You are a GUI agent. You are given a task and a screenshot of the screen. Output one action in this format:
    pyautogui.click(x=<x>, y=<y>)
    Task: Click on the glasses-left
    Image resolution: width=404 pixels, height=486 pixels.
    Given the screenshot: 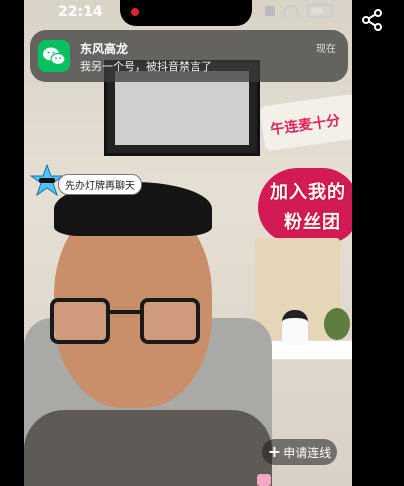 What is the action you would take?
    pyautogui.click(x=80, y=321)
    